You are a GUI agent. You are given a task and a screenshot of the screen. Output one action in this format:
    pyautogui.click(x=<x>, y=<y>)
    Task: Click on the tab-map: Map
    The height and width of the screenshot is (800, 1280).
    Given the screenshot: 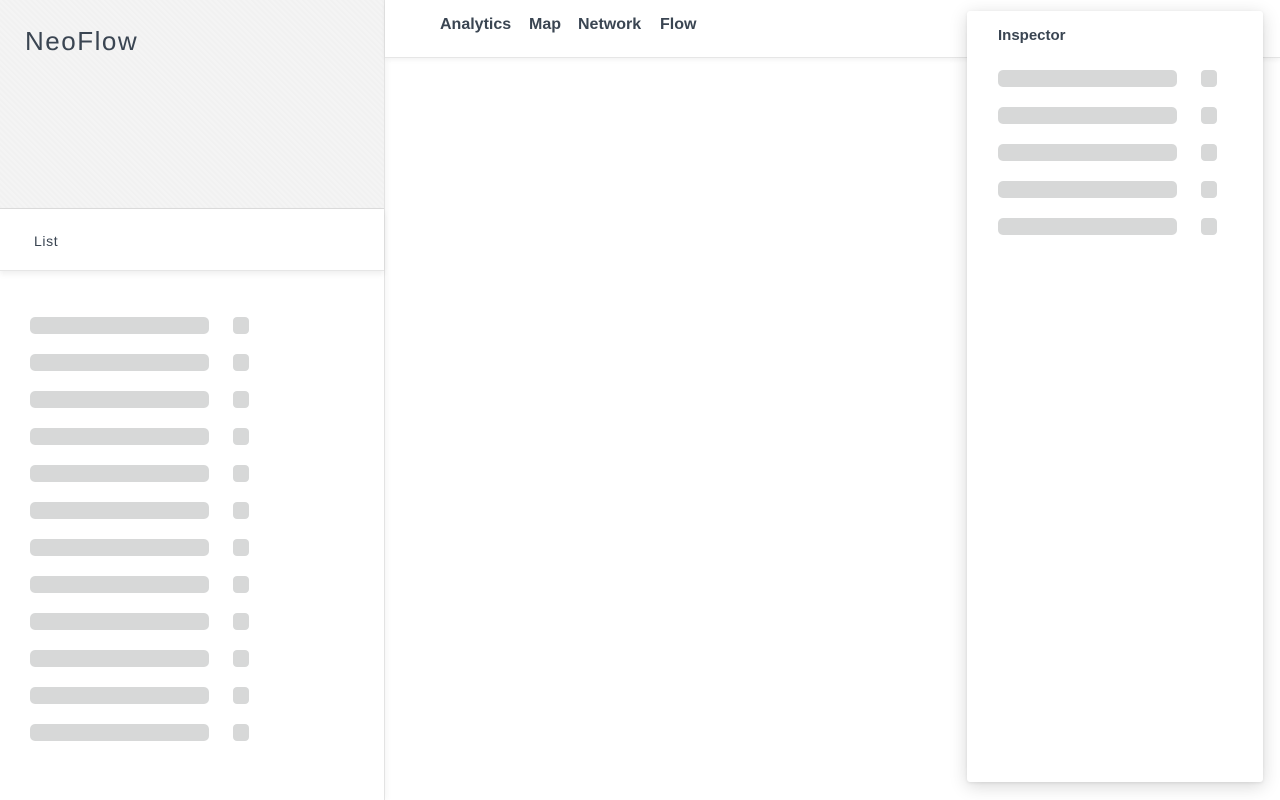 What is the action you would take?
    pyautogui.click(x=545, y=25)
    